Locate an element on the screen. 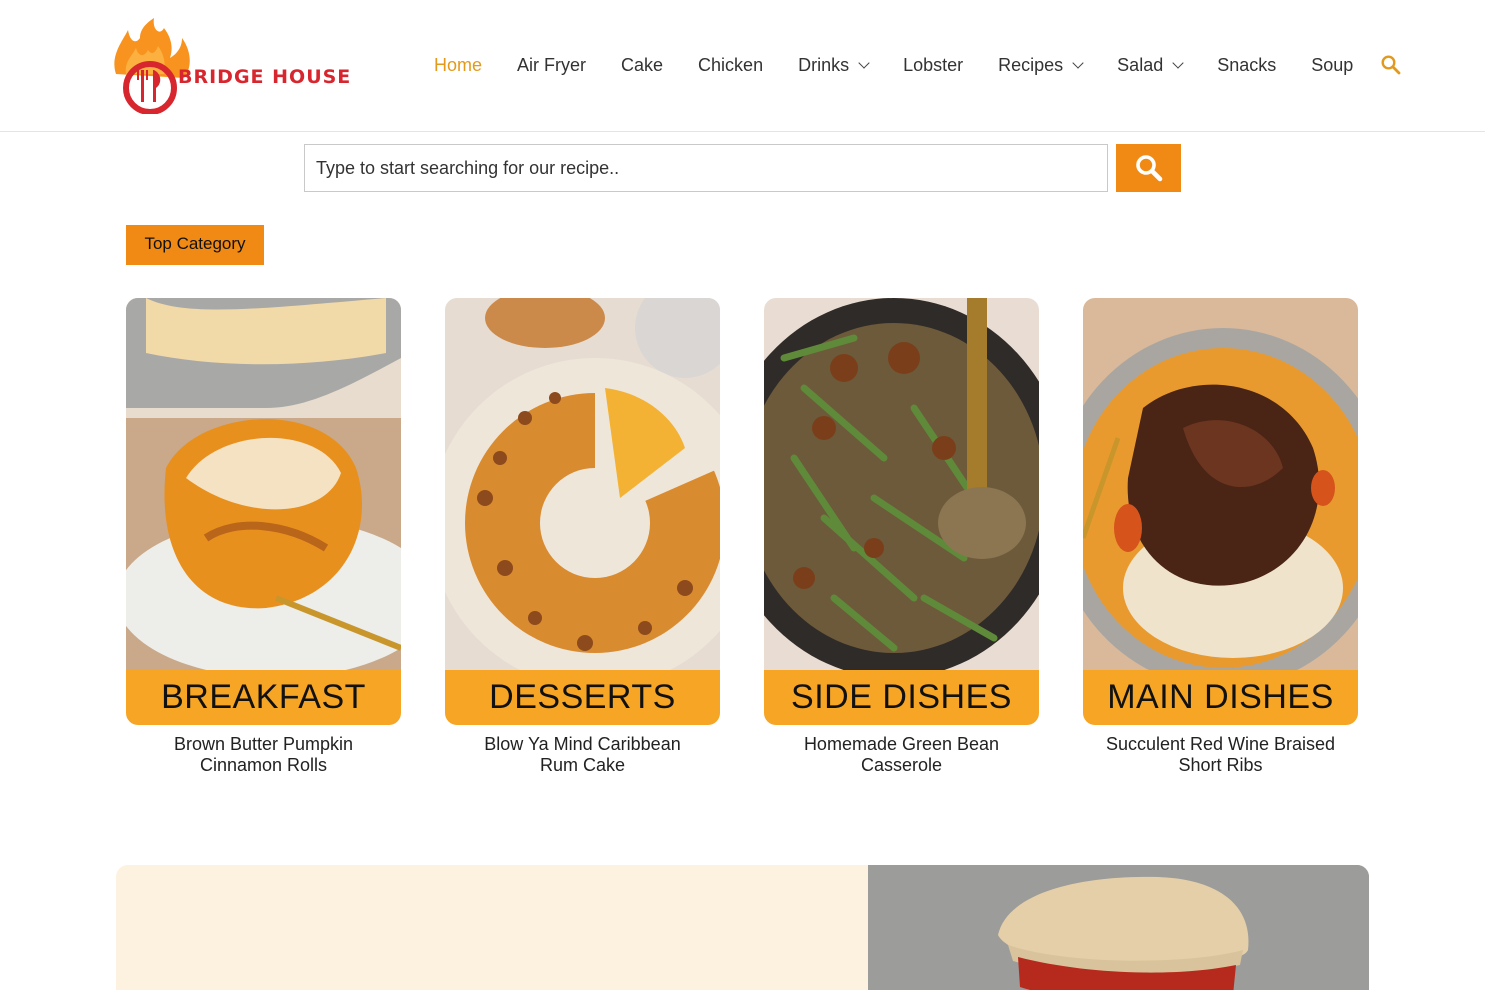 Image resolution: width=1485 pixels, height=990 pixels. biscuit-sandwich-image is located at coordinates (1118, 927).